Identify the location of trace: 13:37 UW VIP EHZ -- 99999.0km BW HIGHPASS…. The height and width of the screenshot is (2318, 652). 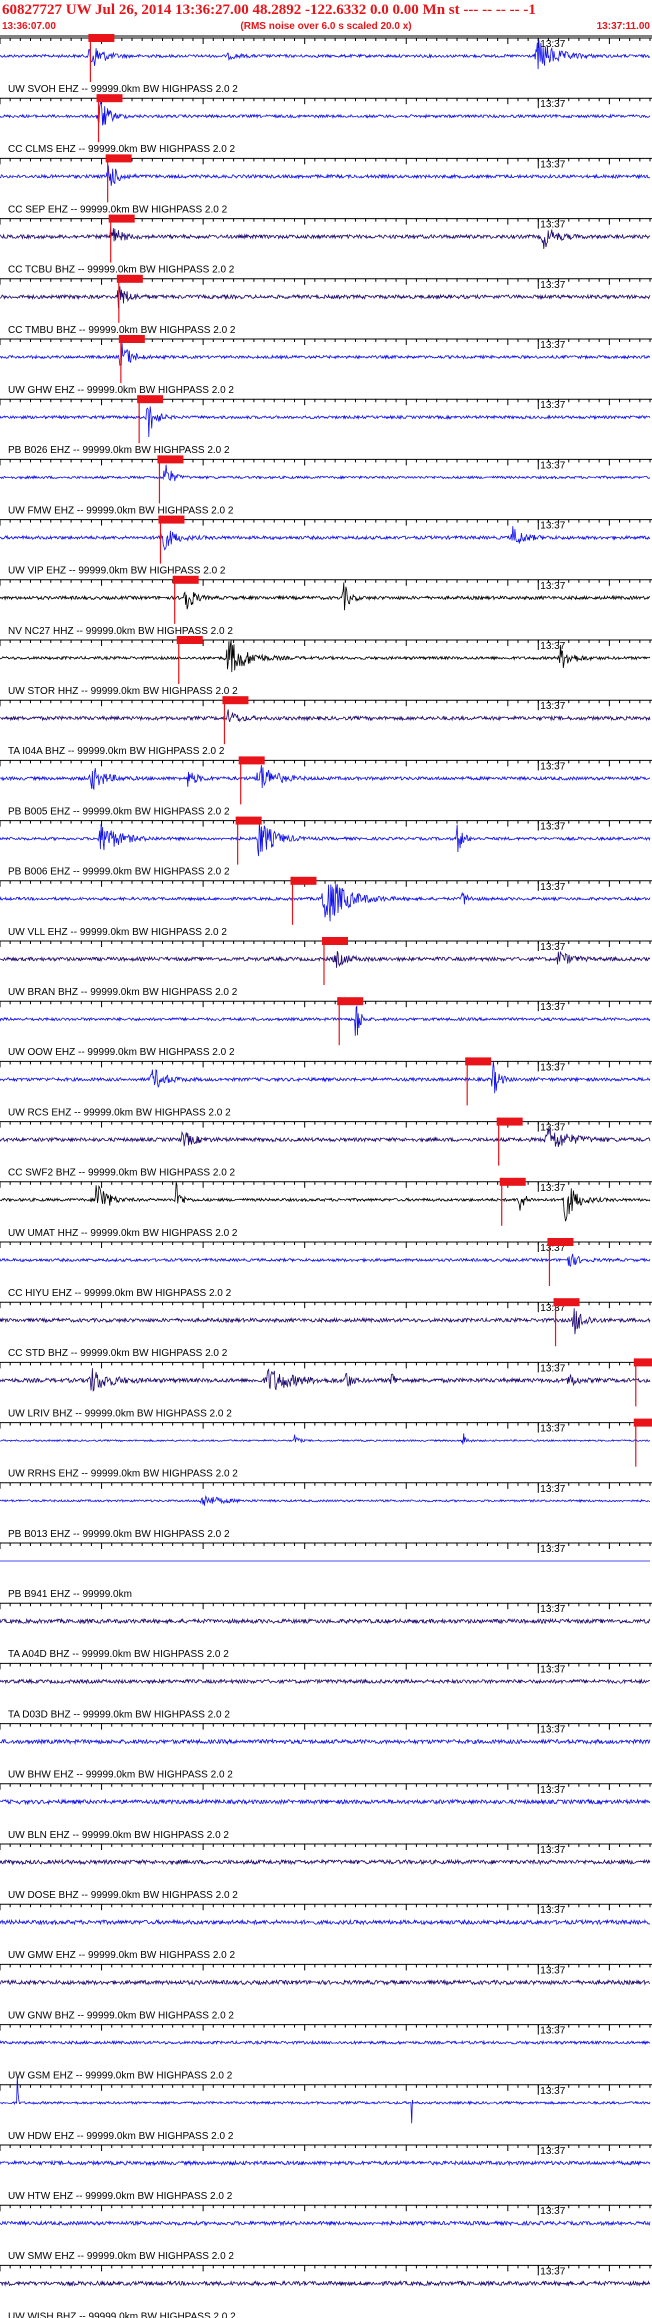
(326, 546).